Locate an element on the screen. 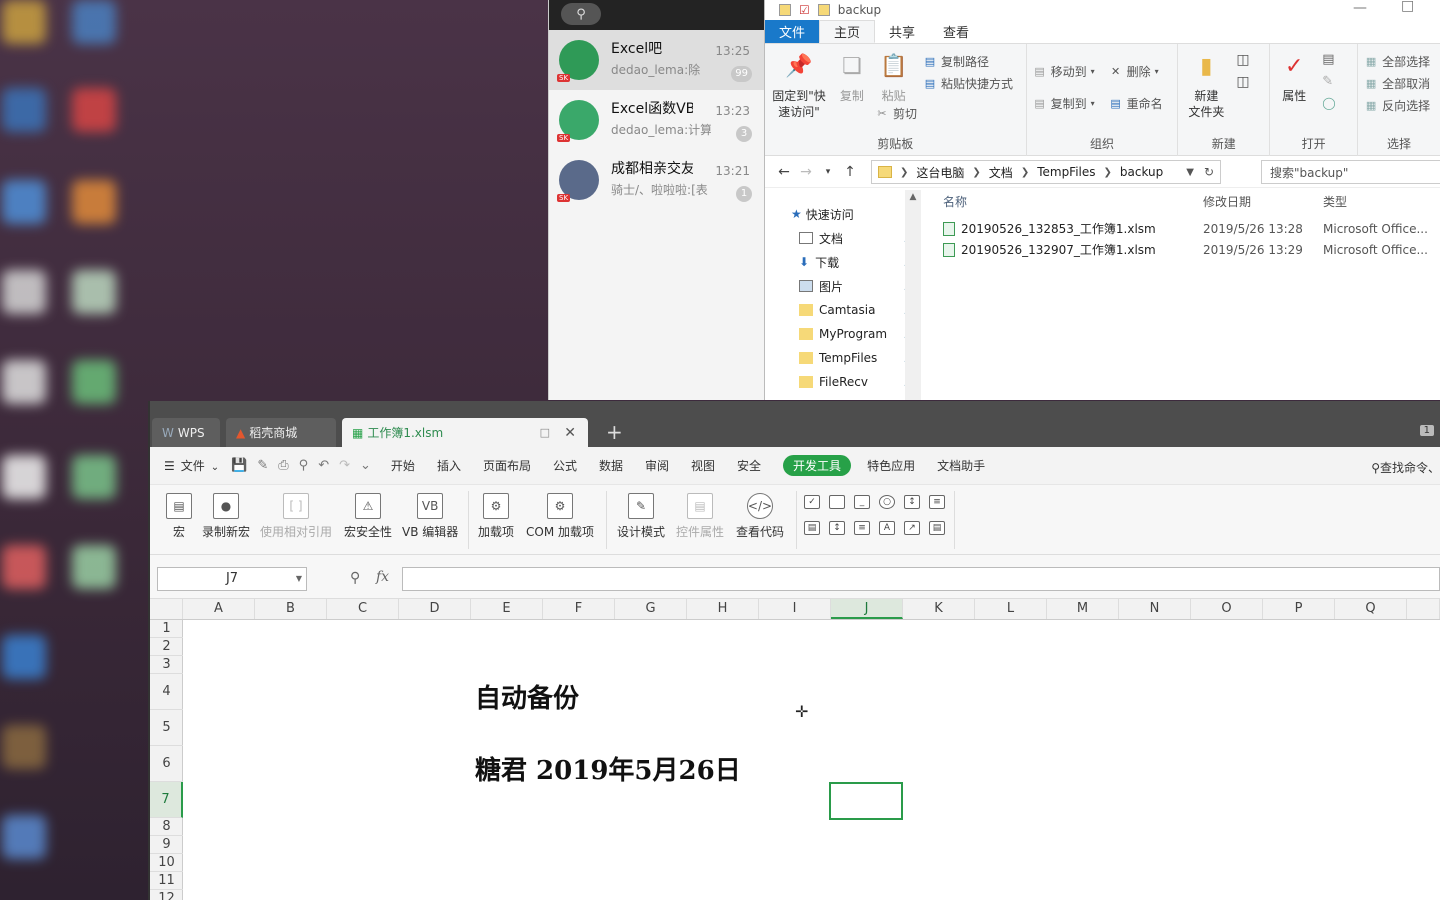  tab-share: 共享 is located at coordinates (902, 31).